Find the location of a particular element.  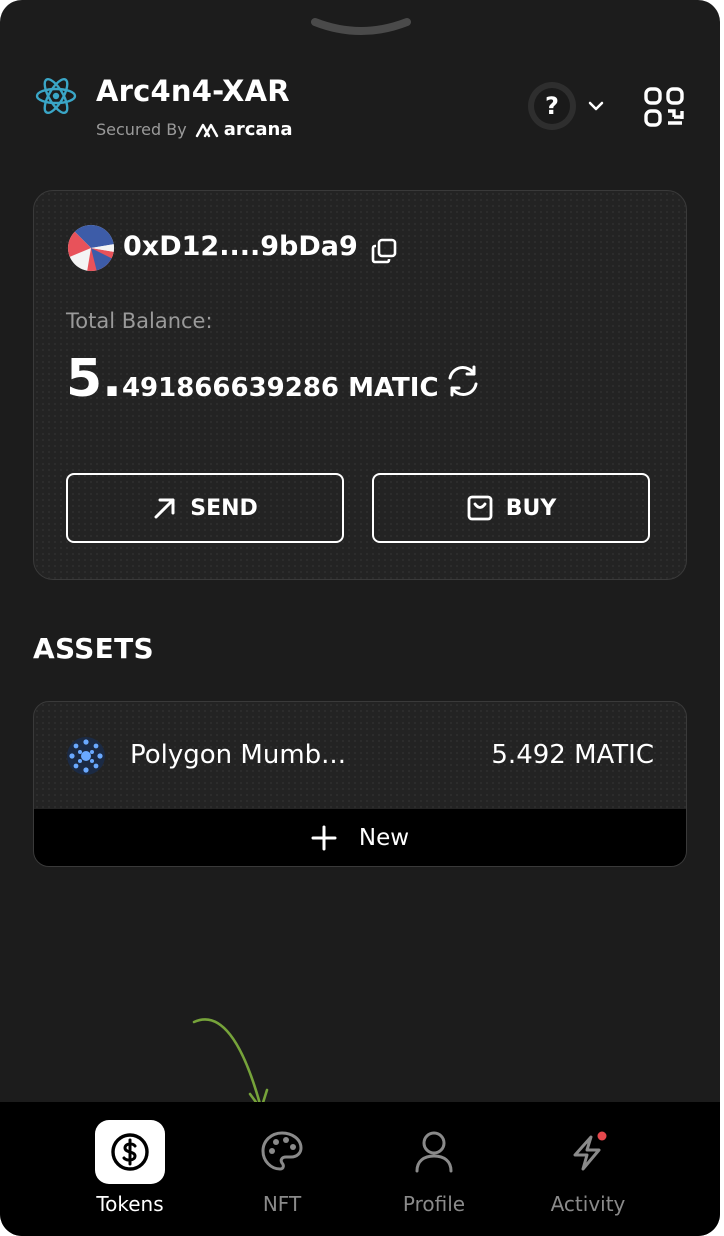

chevron-down-icon is located at coordinates (596, 106).